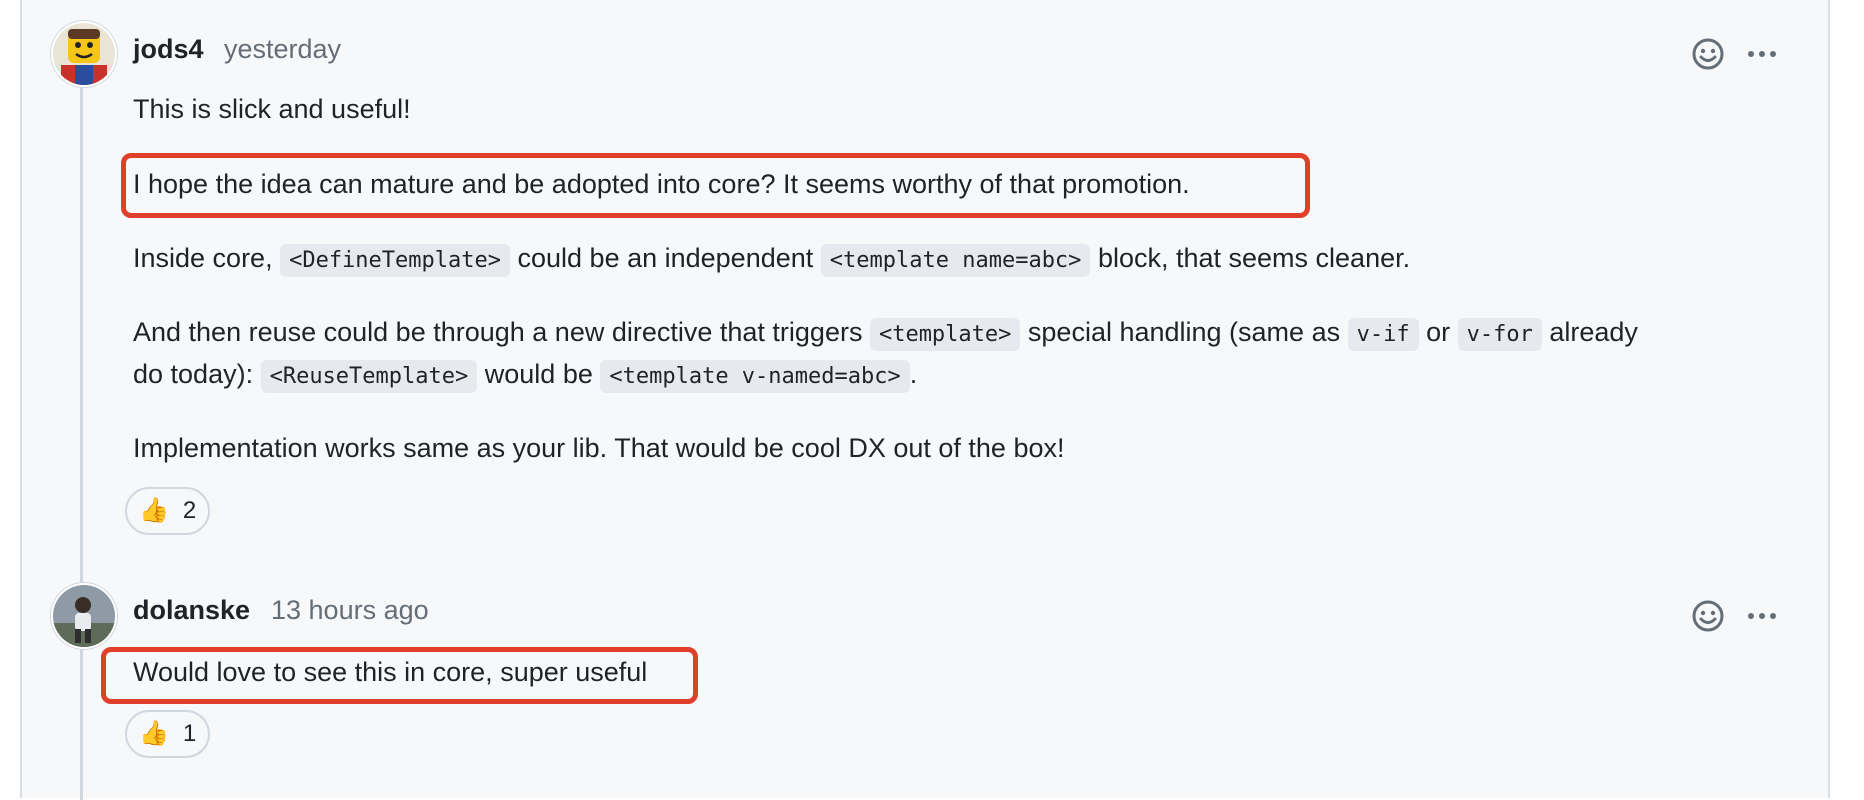 The height and width of the screenshot is (800, 1864). I want to click on reaction-thumbs-up: 👍 2, so click(168, 511).